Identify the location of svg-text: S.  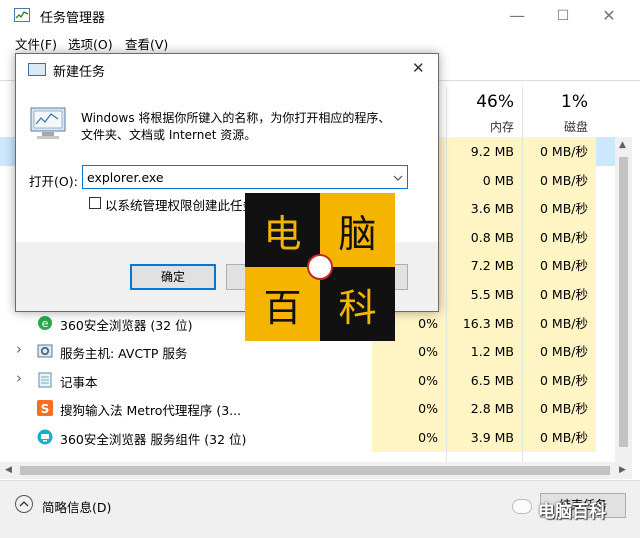
(45, 409).